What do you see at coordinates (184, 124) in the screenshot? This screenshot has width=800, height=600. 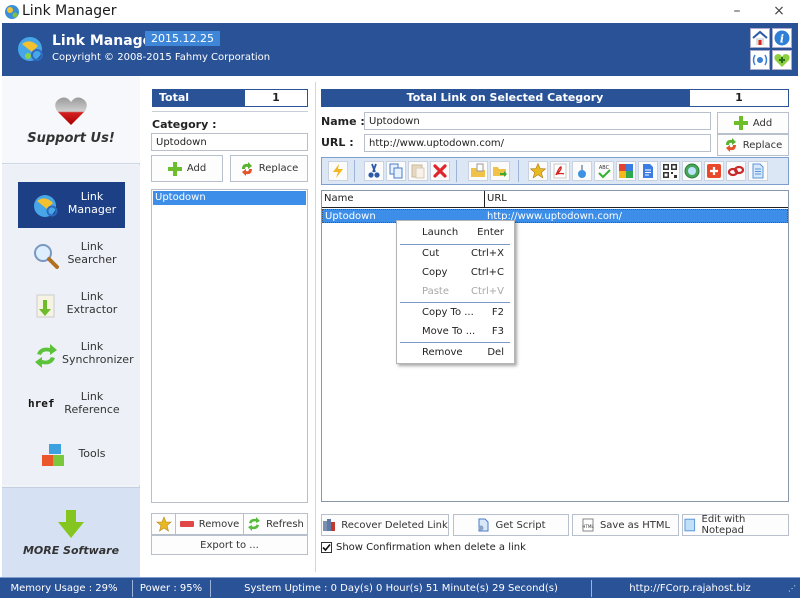 I see `category-label: Category :` at bounding box center [184, 124].